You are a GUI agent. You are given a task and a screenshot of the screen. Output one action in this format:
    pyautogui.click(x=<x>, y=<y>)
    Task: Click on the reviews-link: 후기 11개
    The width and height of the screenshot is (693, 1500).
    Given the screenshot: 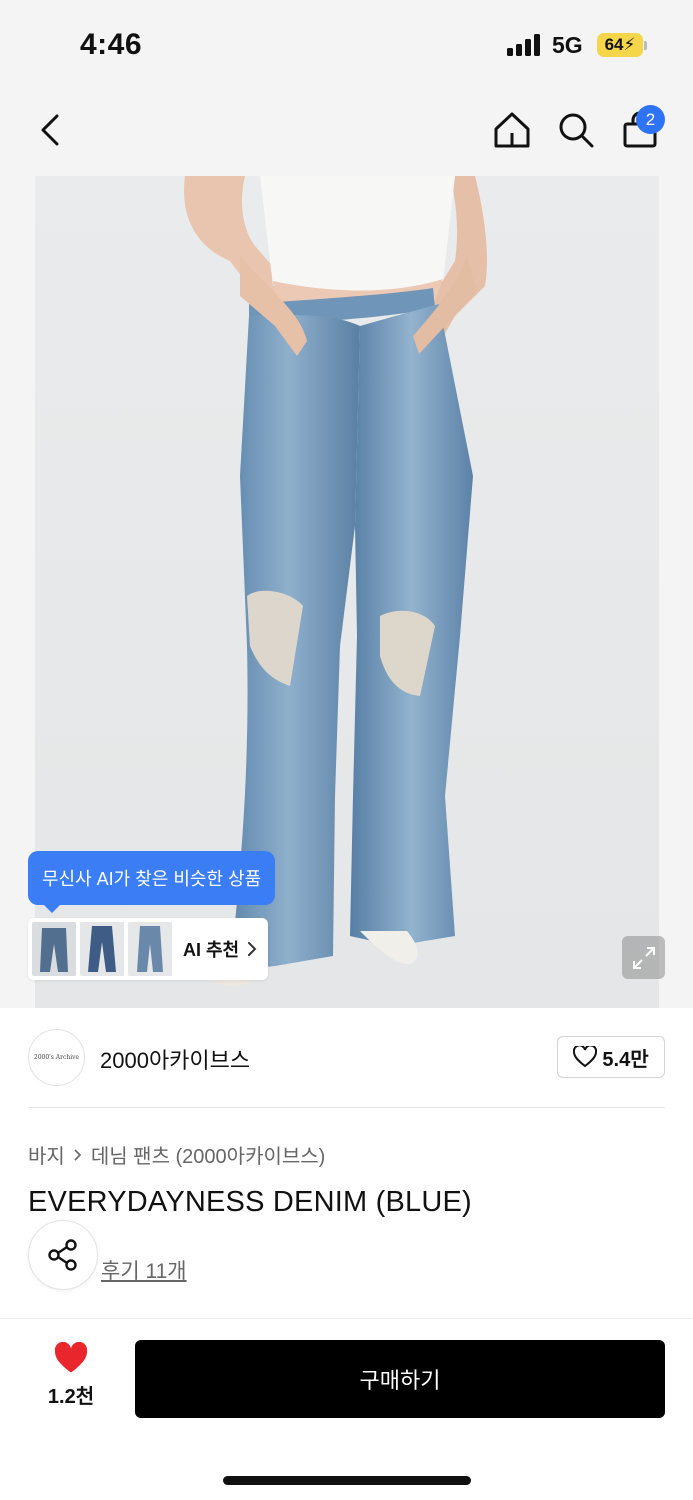 What is the action you would take?
    pyautogui.click(x=144, y=1270)
    